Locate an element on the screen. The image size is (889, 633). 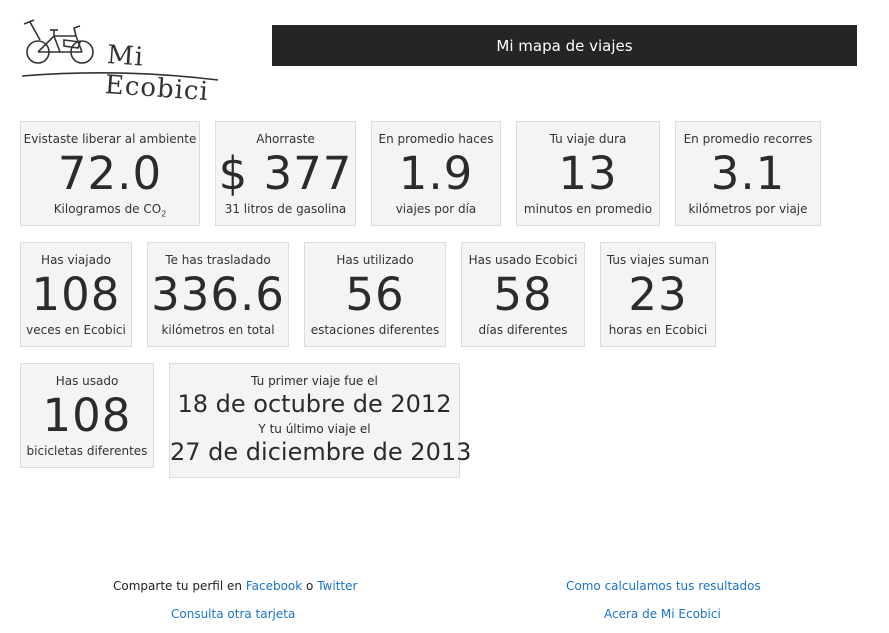
stat-caption: veces en Ecobici is located at coordinates (76, 330).